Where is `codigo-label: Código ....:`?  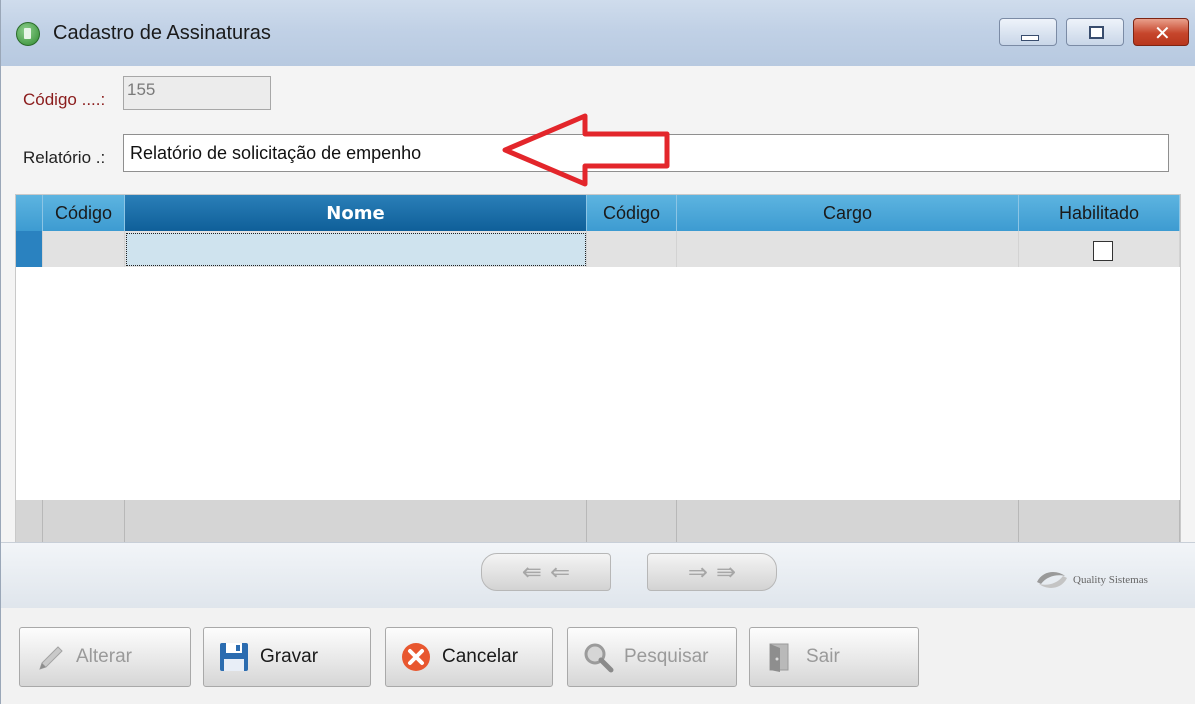 codigo-label: Código ....: is located at coordinates (64, 99).